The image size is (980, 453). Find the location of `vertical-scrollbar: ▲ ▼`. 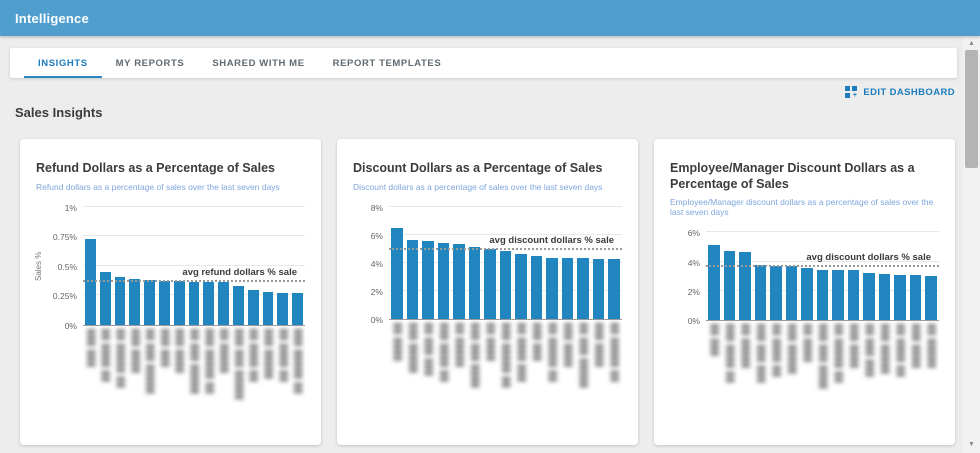

vertical-scrollbar: ▲ ▼ is located at coordinates (971, 244).